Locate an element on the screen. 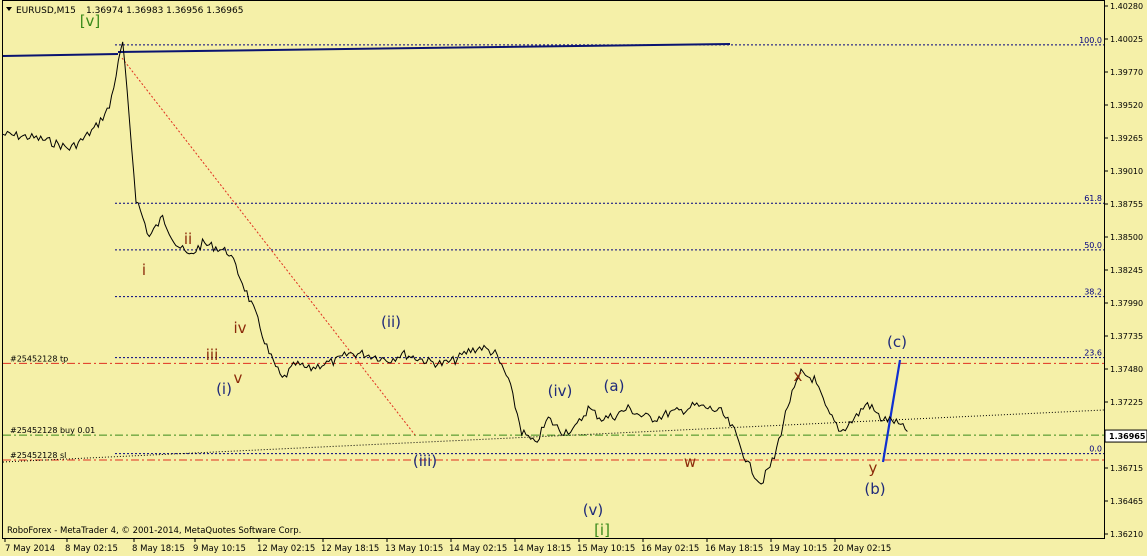 This screenshot has width=1147, height=556. wave-label-14: x is located at coordinates (798, 376).